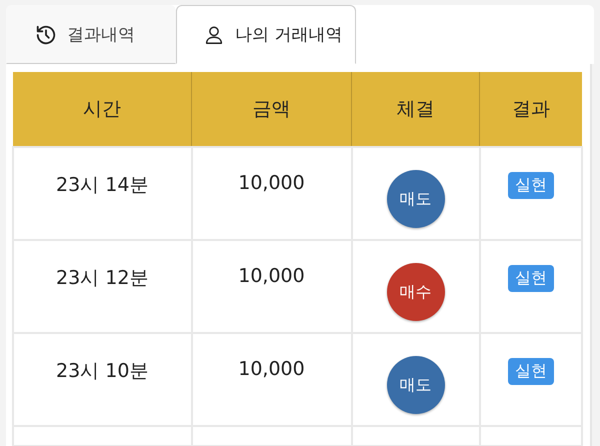 The image size is (600, 446). What do you see at coordinates (214, 35) in the screenshot?
I see `user-icon` at bounding box center [214, 35].